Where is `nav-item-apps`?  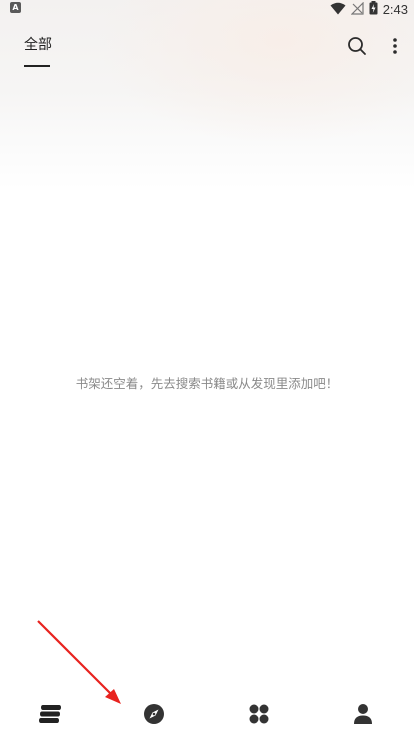 nav-item-apps is located at coordinates (259, 716).